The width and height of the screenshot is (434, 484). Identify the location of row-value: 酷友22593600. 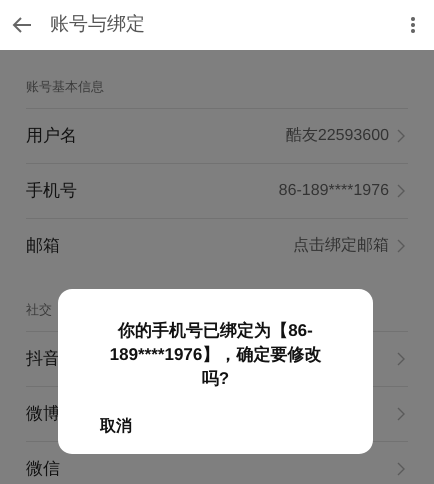
(337, 136).